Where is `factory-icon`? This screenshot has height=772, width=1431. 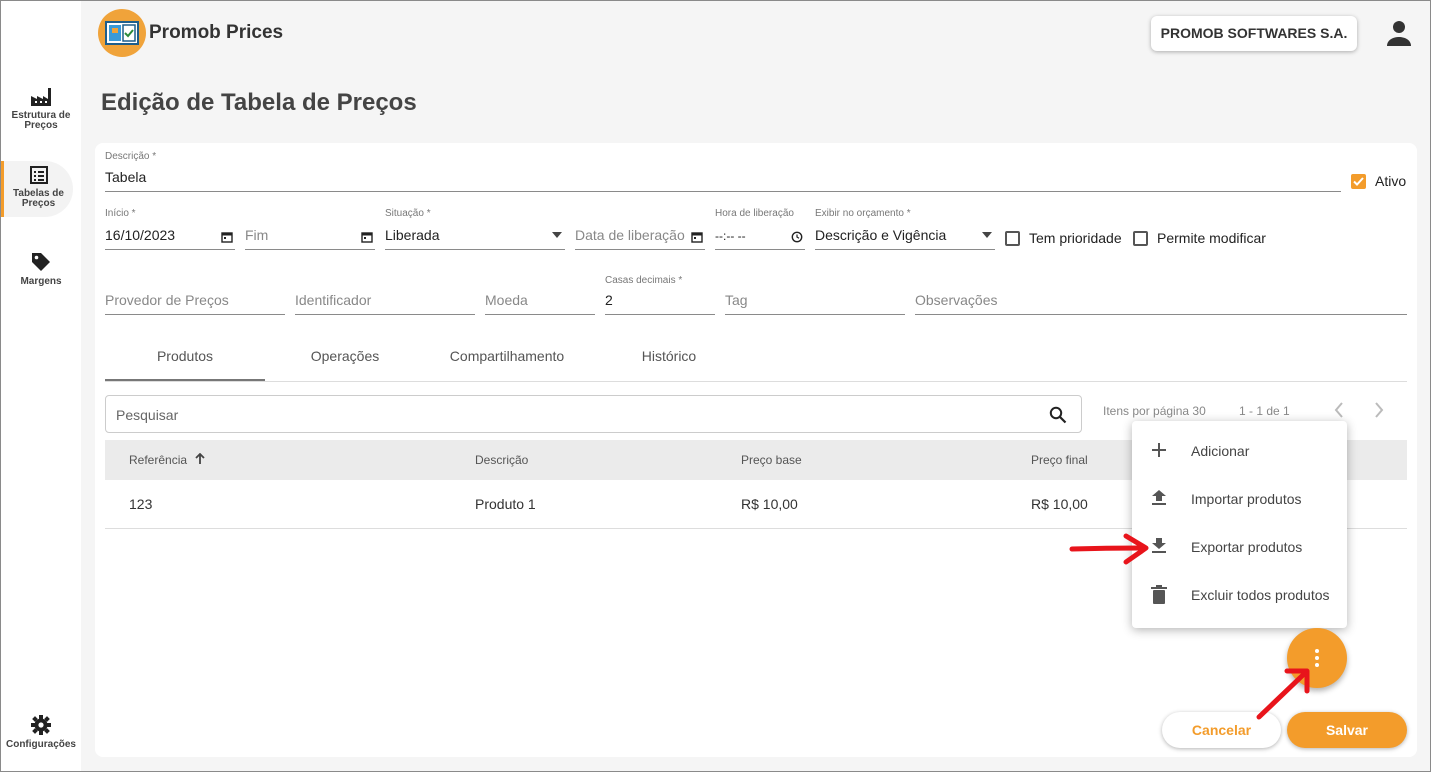
factory-icon is located at coordinates (41, 97).